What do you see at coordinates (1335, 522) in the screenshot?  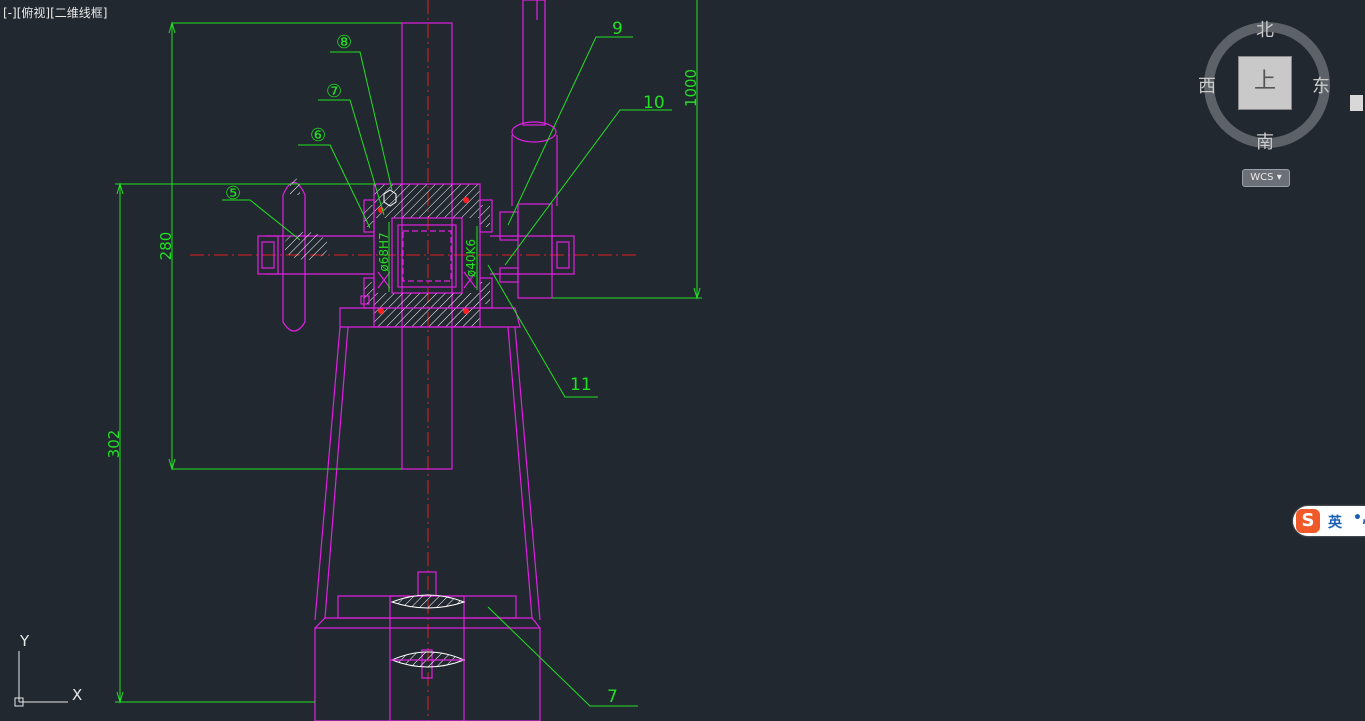 I see `ime-mode-toggle: 英` at bounding box center [1335, 522].